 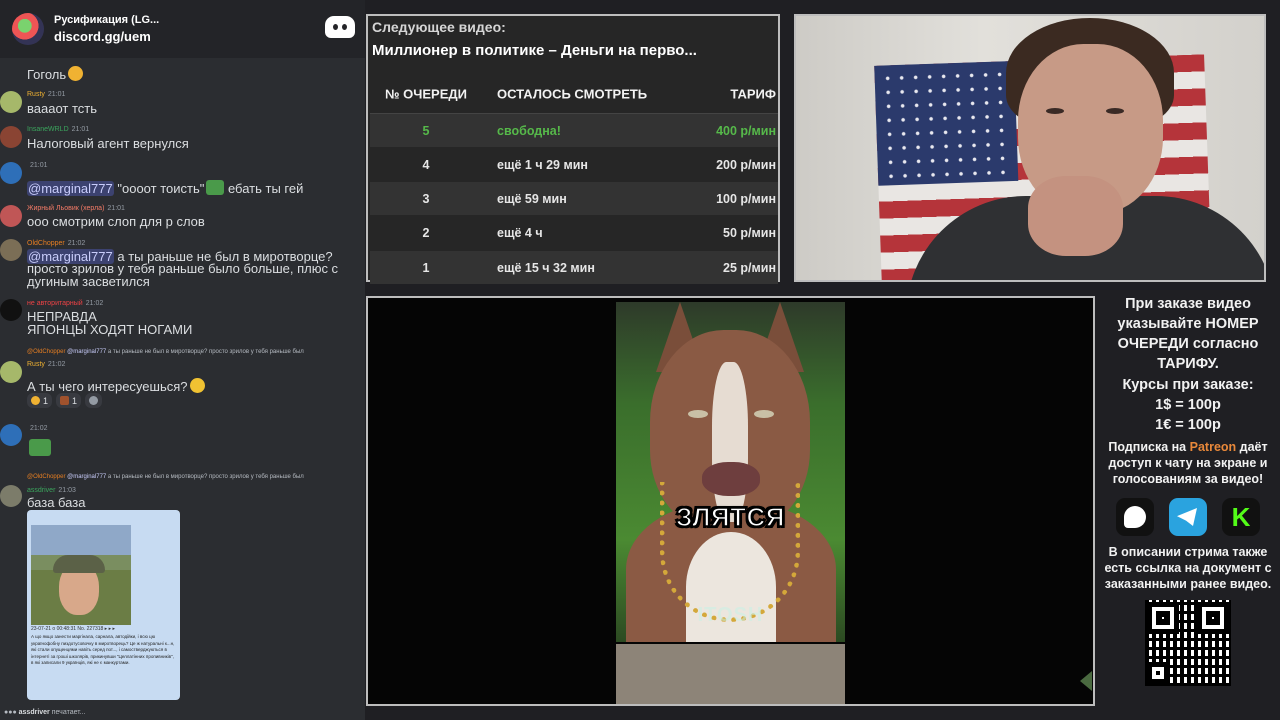 I want to click on reaction-bar: 1 1, so click(x=65, y=400).